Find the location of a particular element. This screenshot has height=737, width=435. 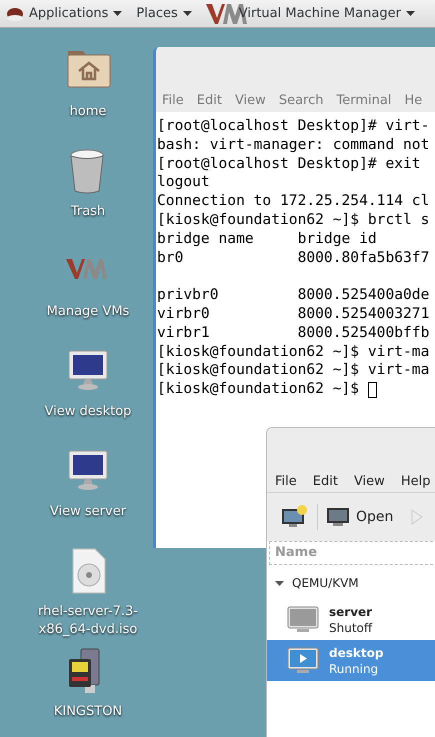

icon-label: rhel-server-7.3-x86_64-dvd.iso is located at coordinates (88, 621).